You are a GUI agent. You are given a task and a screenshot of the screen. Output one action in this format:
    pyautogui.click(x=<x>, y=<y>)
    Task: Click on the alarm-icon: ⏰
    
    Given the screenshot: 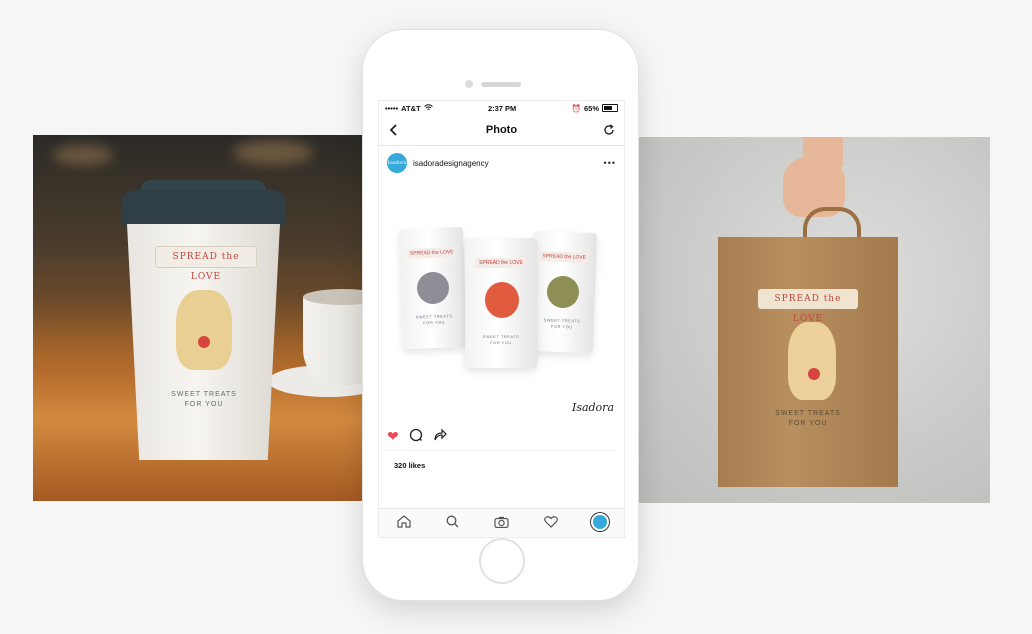 What is the action you would take?
    pyautogui.click(x=576, y=108)
    